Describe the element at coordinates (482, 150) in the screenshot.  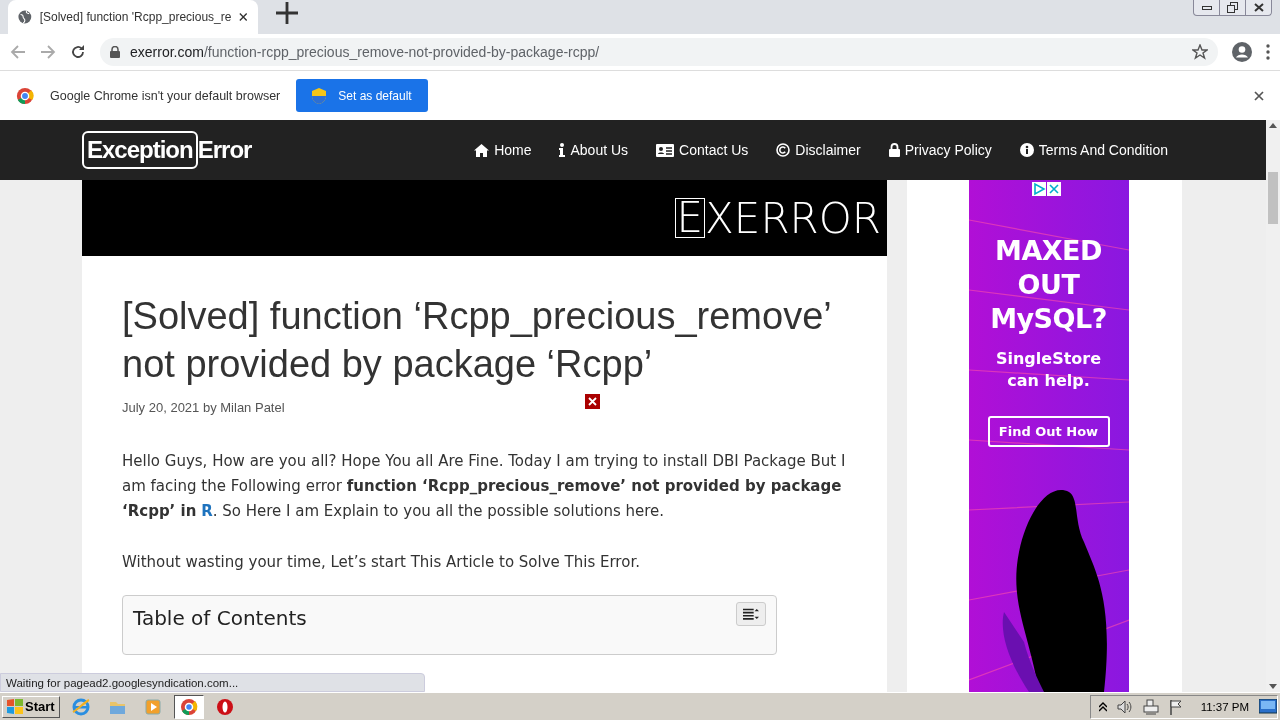
I see `home-icon` at that location.